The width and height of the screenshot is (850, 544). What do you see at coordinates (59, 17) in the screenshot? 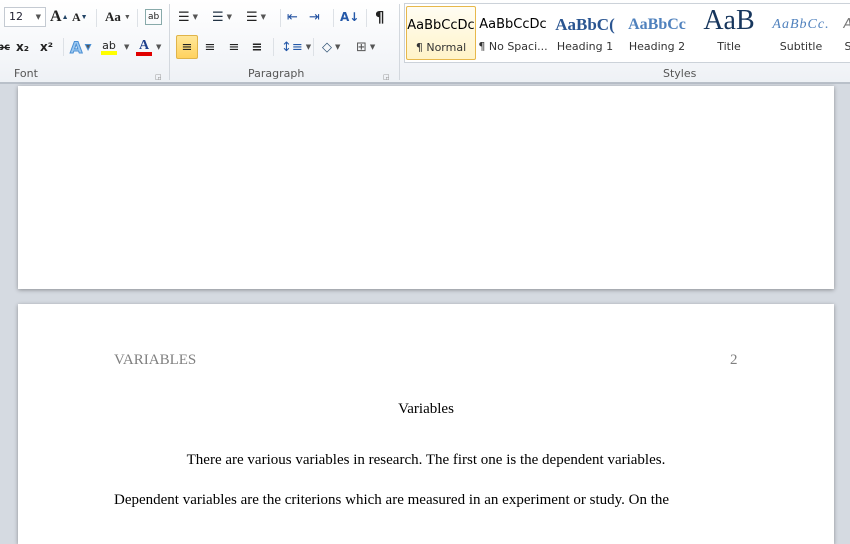
I see `grow-font-button: A ▲` at bounding box center [59, 17].